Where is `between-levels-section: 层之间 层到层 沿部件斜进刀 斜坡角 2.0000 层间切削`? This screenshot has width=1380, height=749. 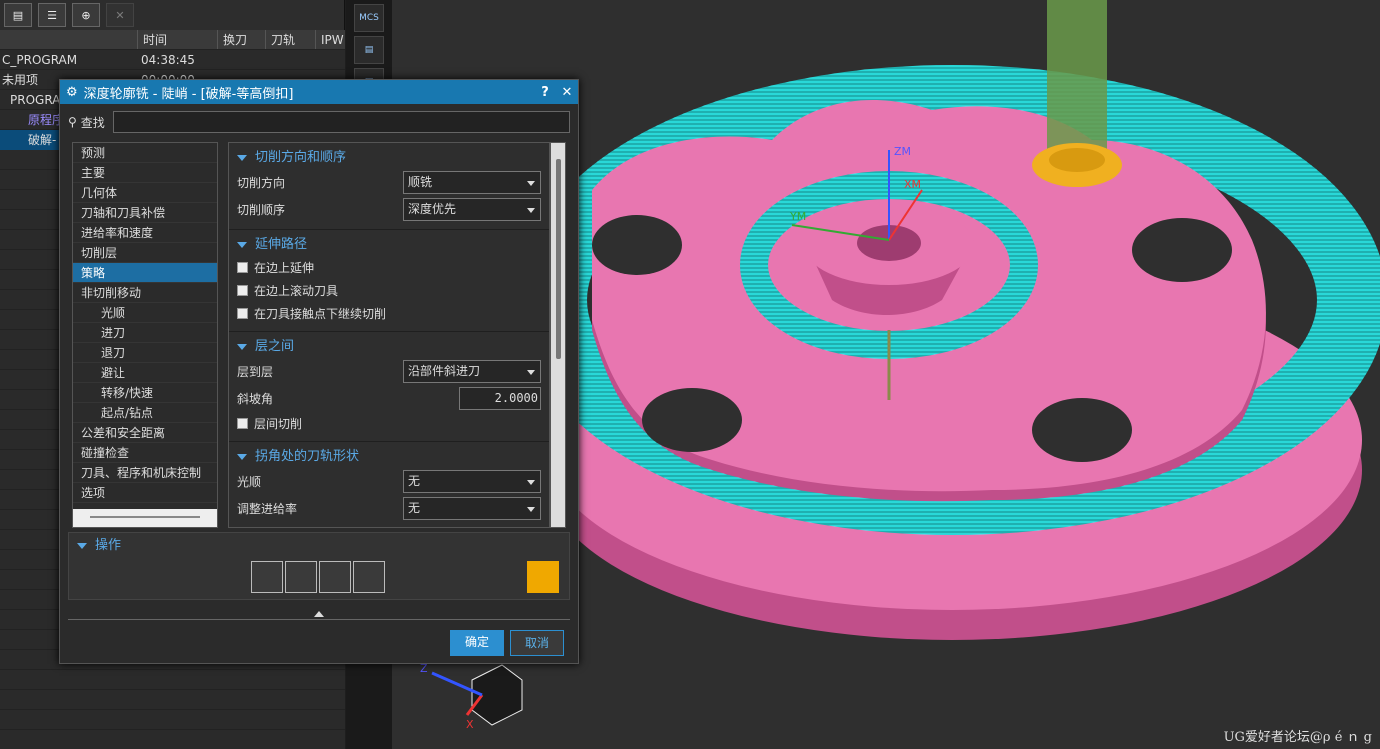 between-levels-section: 层之间 层到层 沿部件斜进刀 斜坡角 2.0000 层间切削 is located at coordinates (389, 387).